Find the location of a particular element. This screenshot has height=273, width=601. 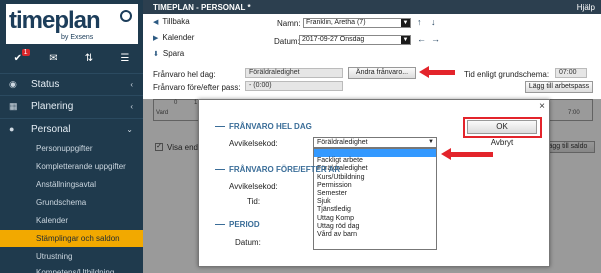

save-link: ⬇ Spara is located at coordinates (168, 53).